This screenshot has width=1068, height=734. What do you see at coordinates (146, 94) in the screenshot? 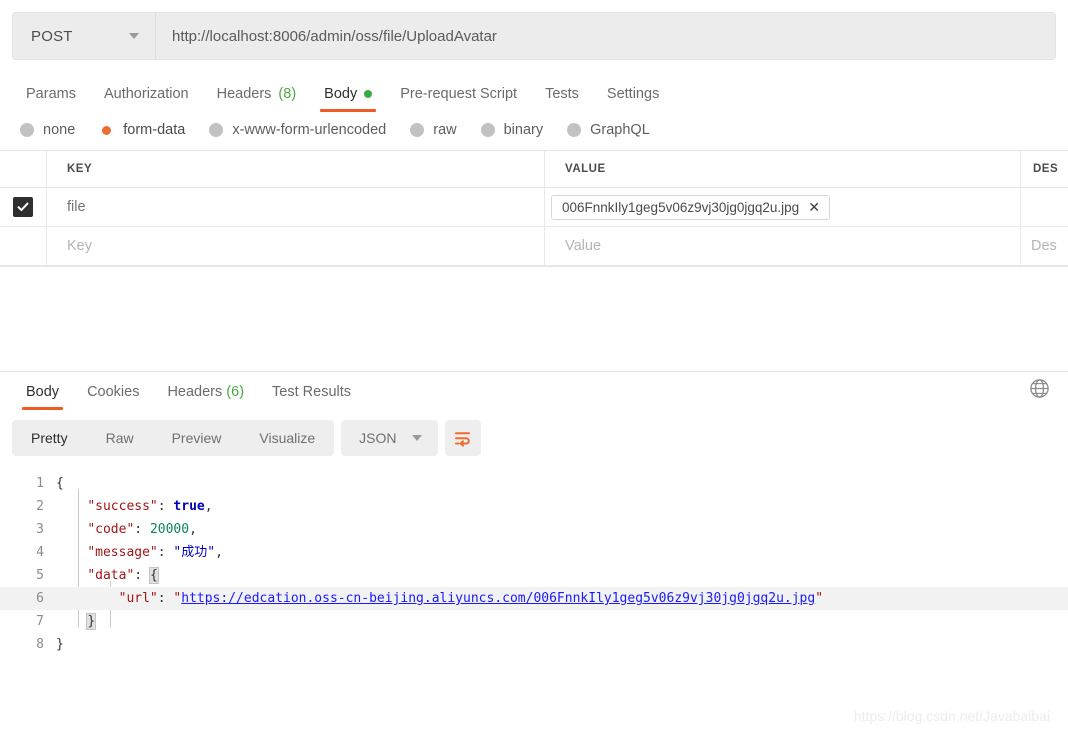
I see `tab-authorization-label: Authorization` at bounding box center [146, 94].